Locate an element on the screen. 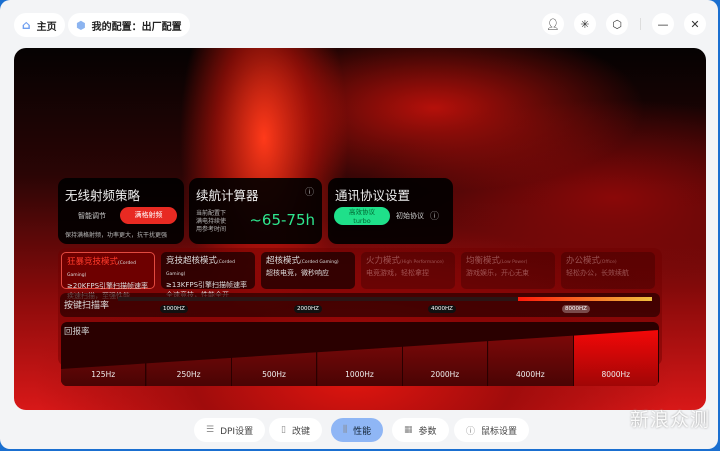  smart-adjust-option: 智能调节 is located at coordinates (92, 216).